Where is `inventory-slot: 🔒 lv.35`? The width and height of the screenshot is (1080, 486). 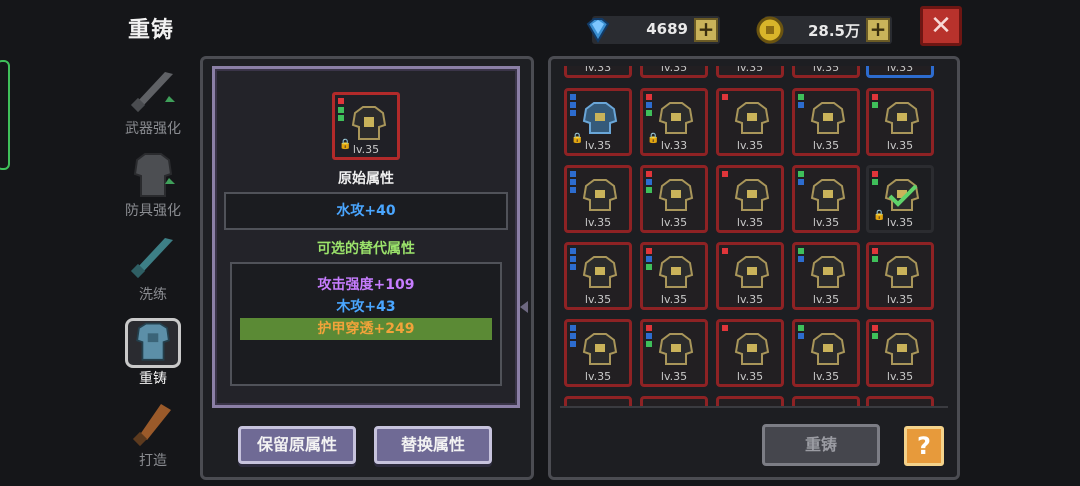 inventory-slot: 🔒 lv.35 is located at coordinates (598, 122).